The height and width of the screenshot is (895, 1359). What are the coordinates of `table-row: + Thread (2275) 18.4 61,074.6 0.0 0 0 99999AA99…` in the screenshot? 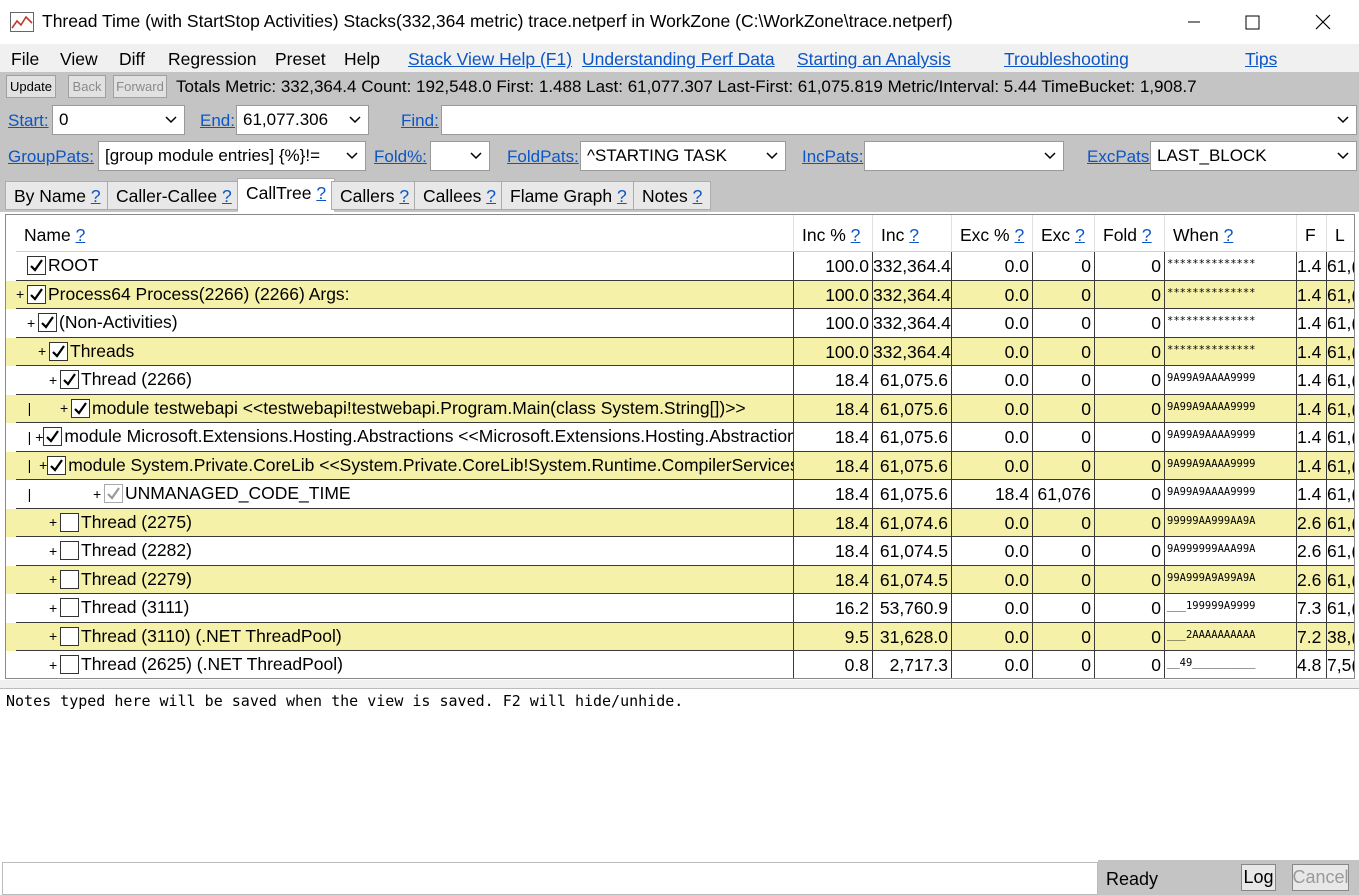 It's located at (680, 522).